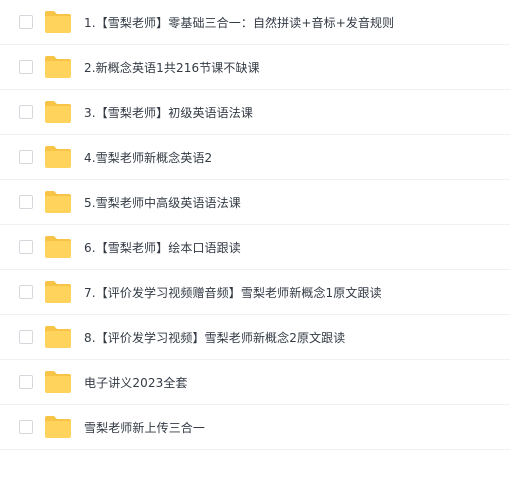  What do you see at coordinates (255, 382) in the screenshot?
I see `list-item: 电子讲义2023全套` at bounding box center [255, 382].